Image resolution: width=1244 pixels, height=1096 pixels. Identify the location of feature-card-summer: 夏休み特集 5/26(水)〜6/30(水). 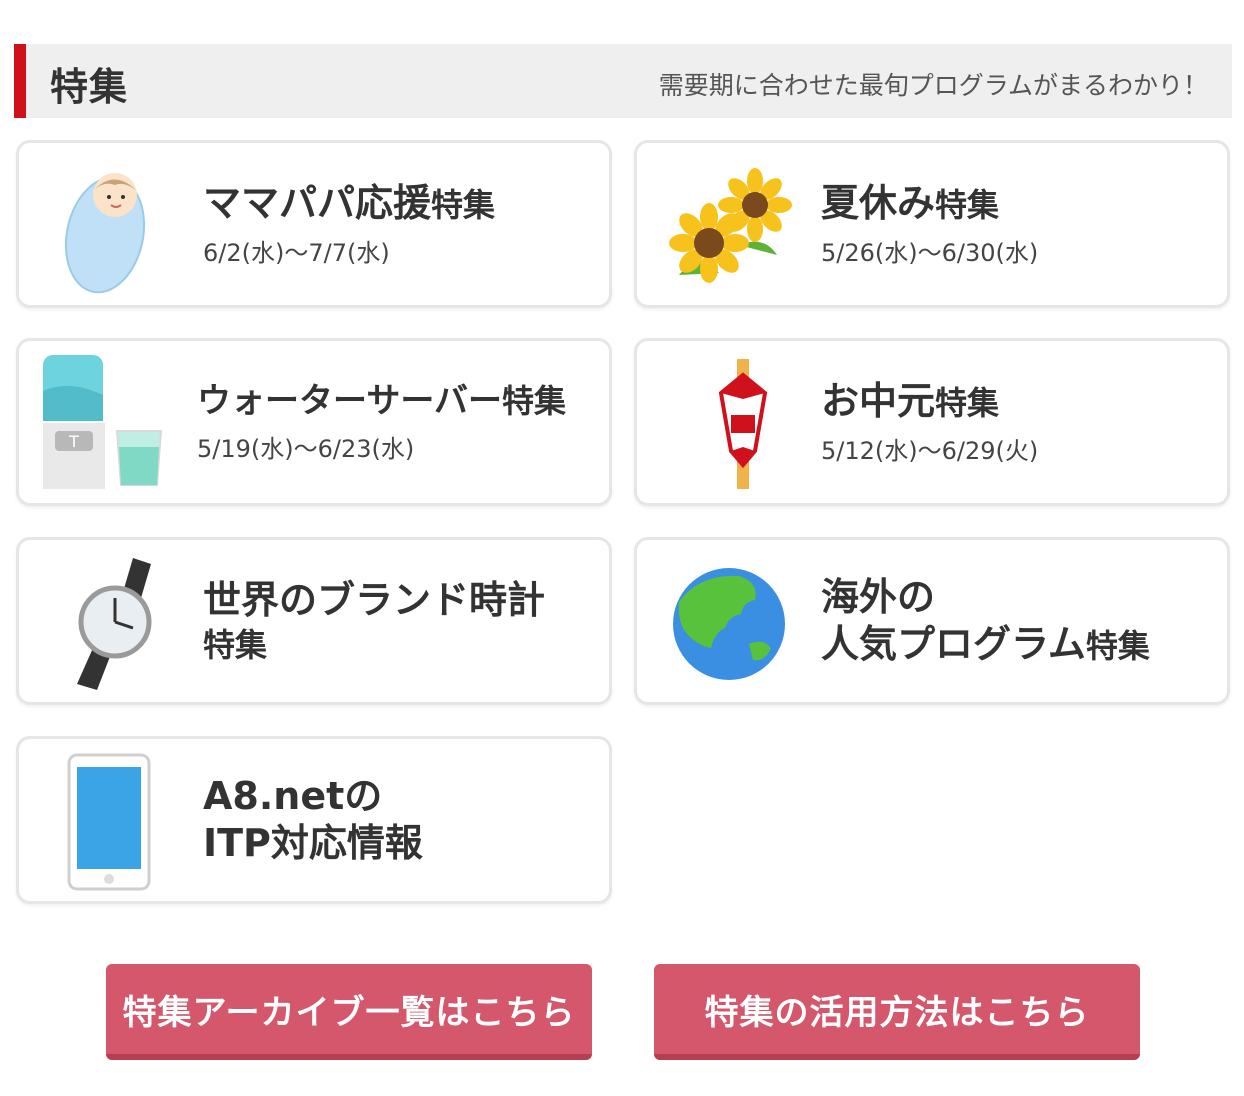
(932, 224).